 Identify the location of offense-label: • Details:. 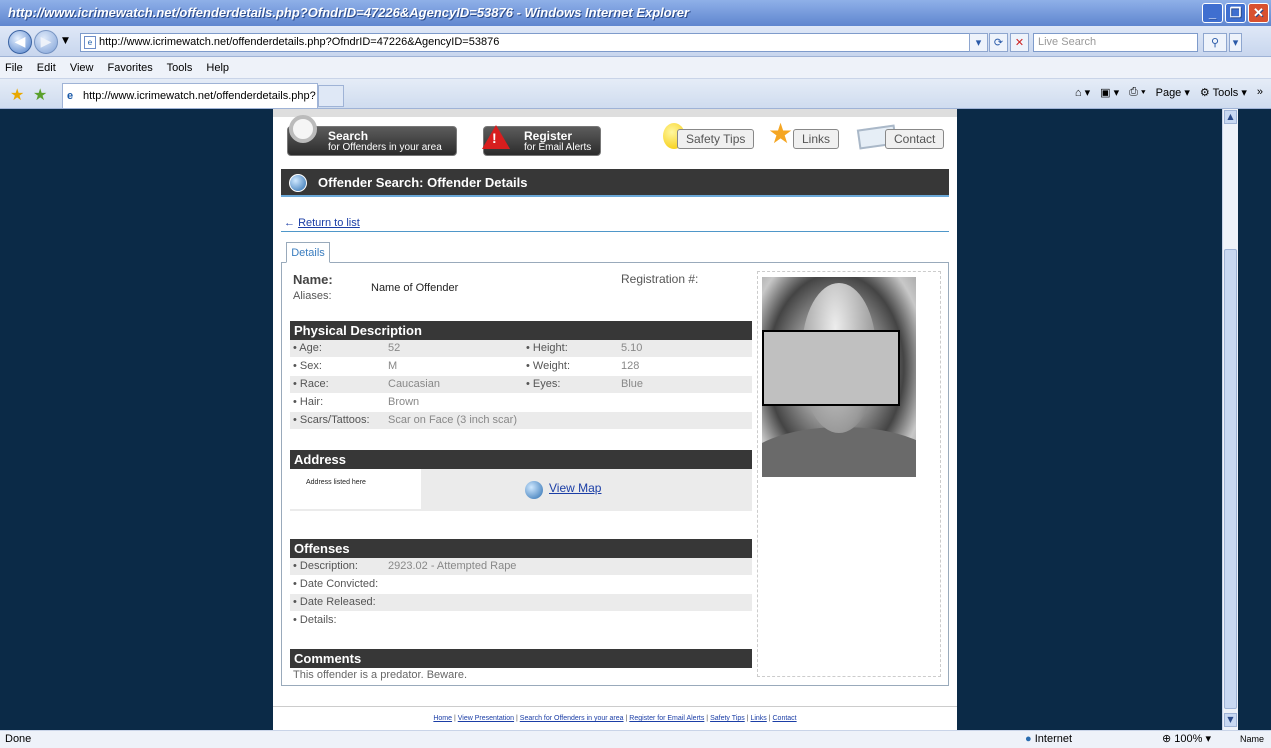
(315, 620).